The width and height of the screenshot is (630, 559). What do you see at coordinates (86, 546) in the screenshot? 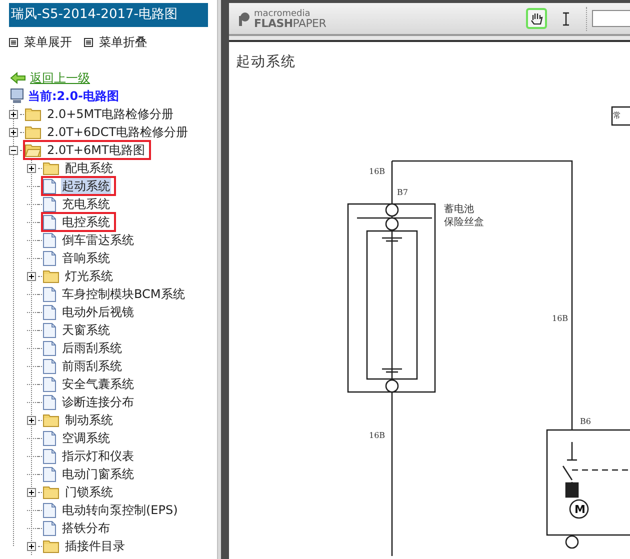
I see `tree-item: 插接件目录` at bounding box center [86, 546].